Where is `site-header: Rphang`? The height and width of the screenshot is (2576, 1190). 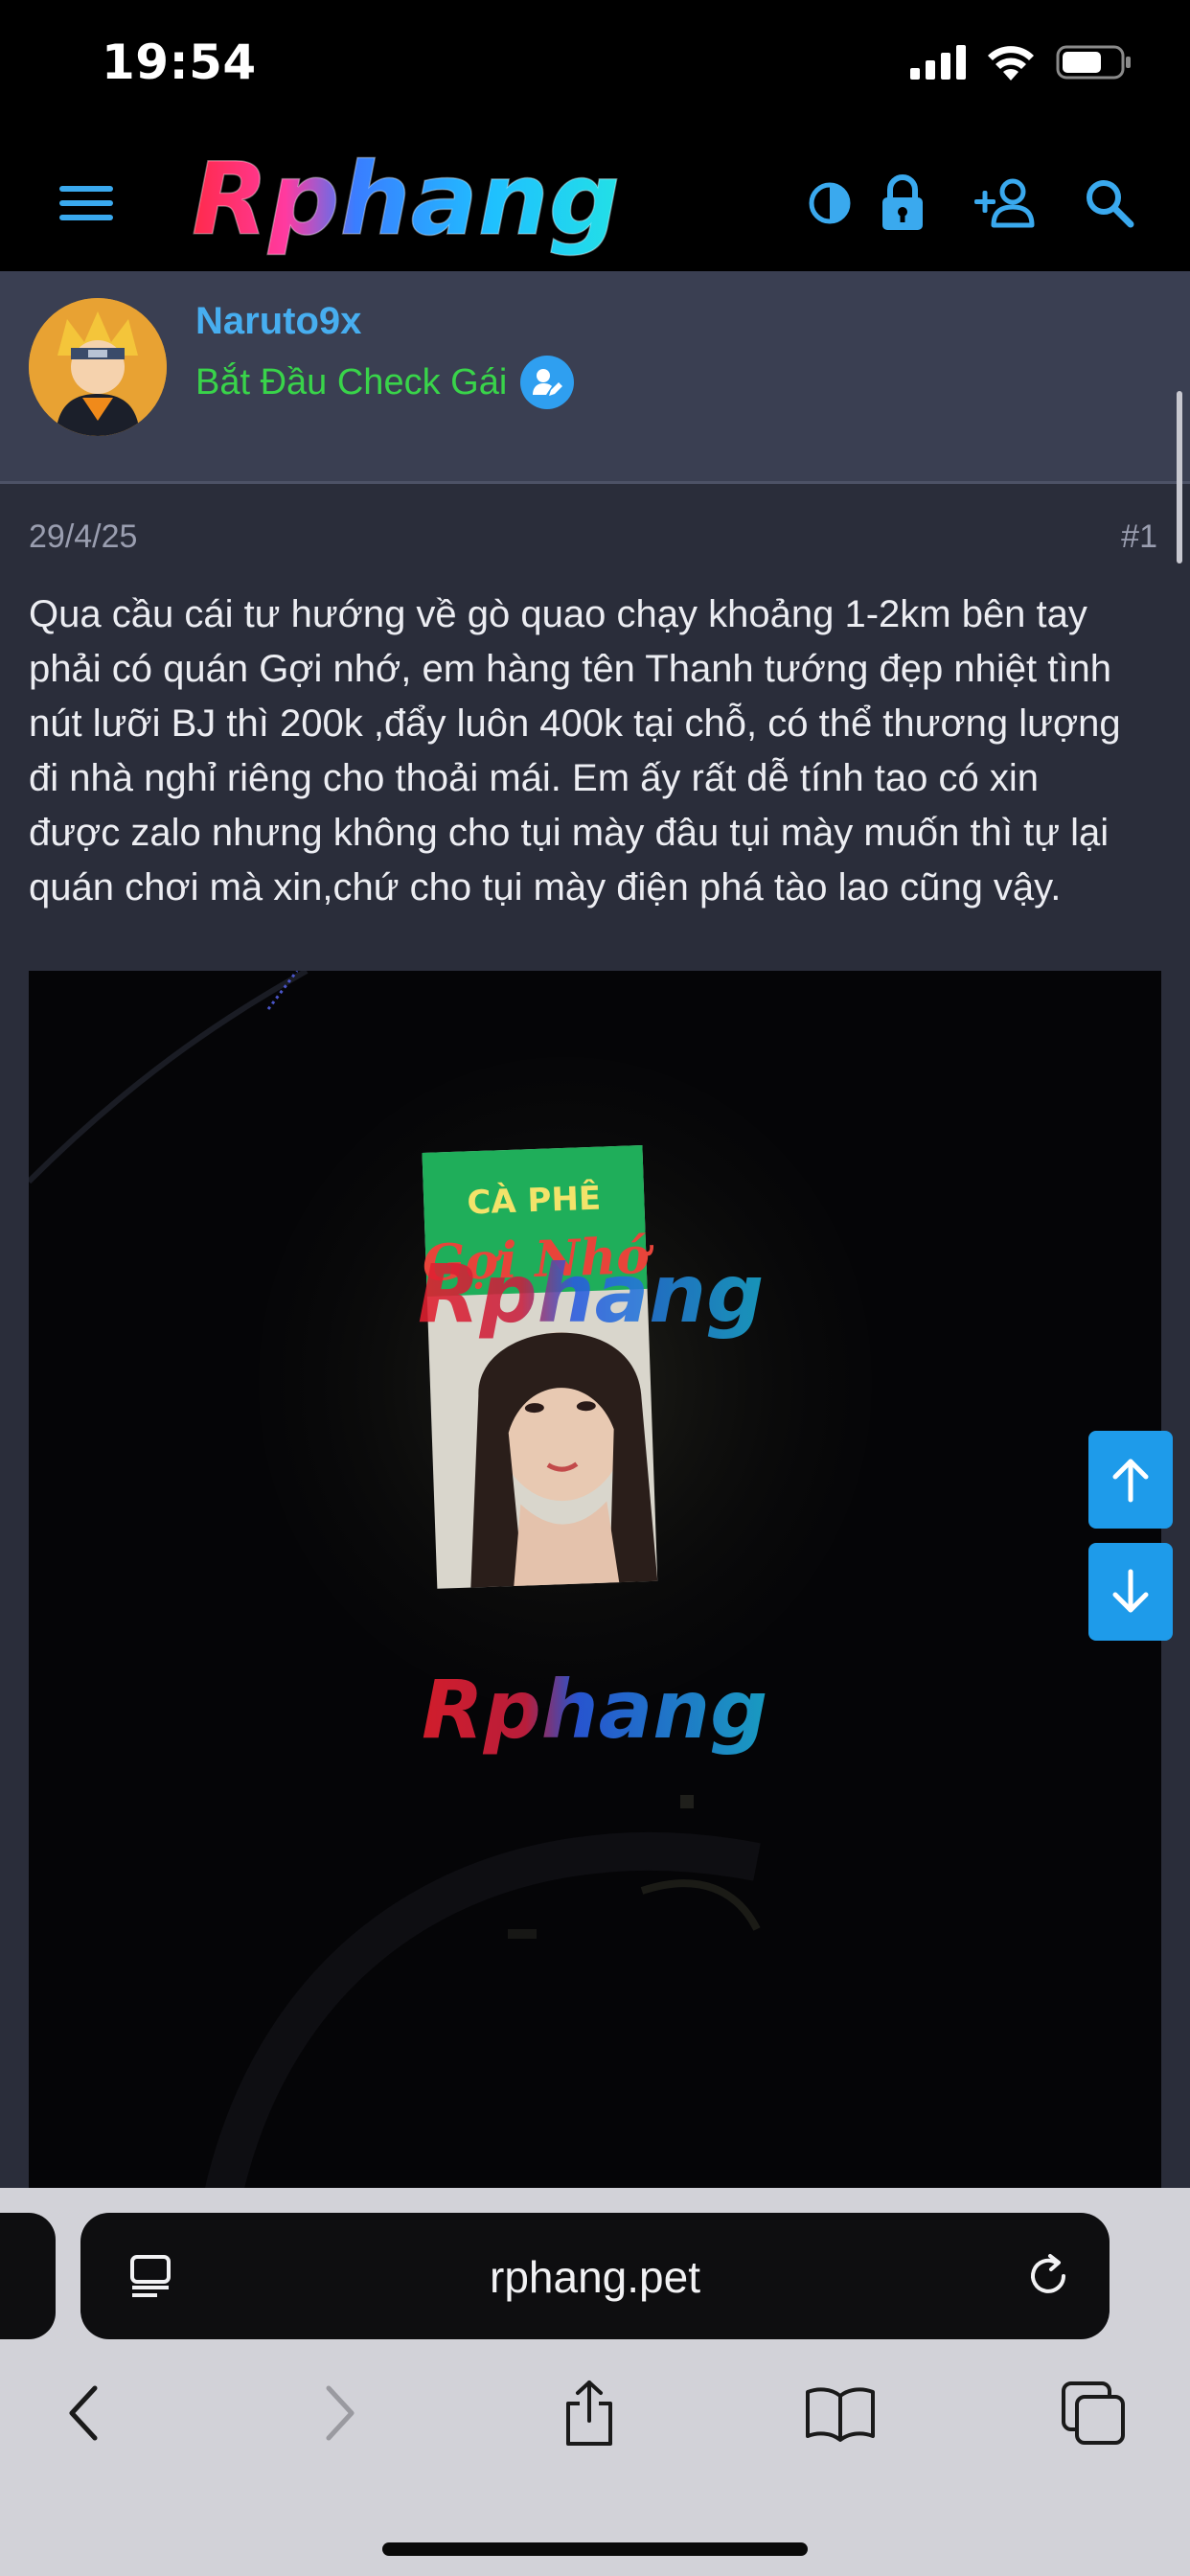 site-header: Rphang is located at coordinates (595, 202).